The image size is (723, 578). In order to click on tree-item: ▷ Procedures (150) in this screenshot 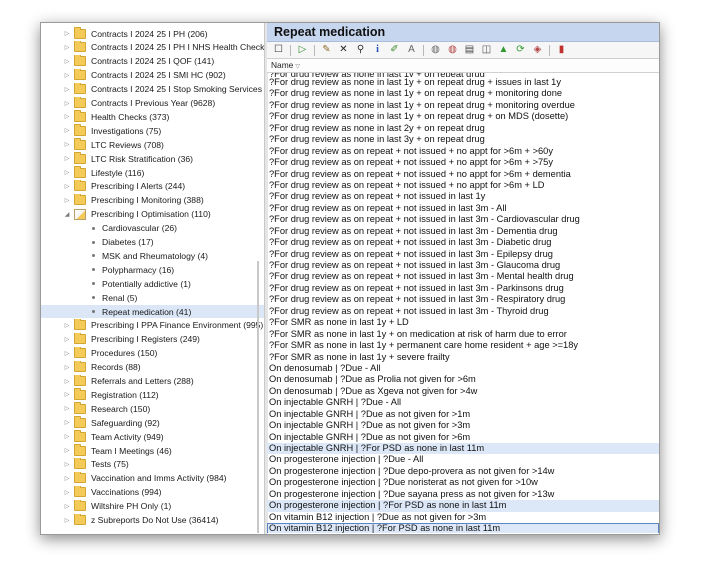, I will do `click(152, 353)`.